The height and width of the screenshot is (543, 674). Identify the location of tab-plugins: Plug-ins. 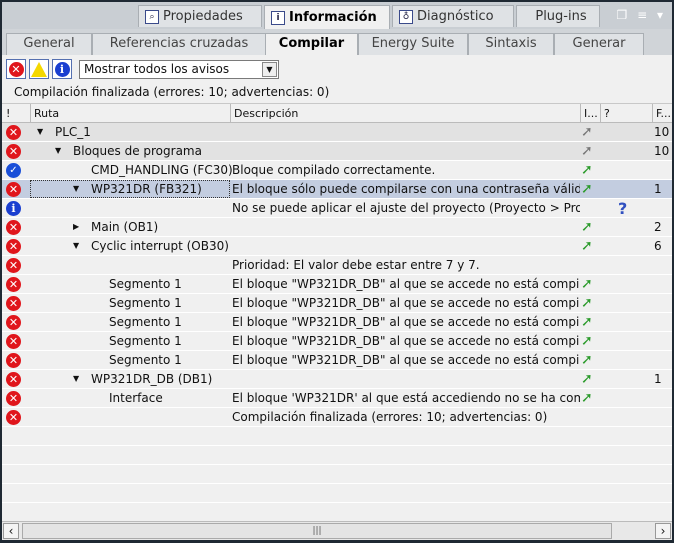
(558, 16).